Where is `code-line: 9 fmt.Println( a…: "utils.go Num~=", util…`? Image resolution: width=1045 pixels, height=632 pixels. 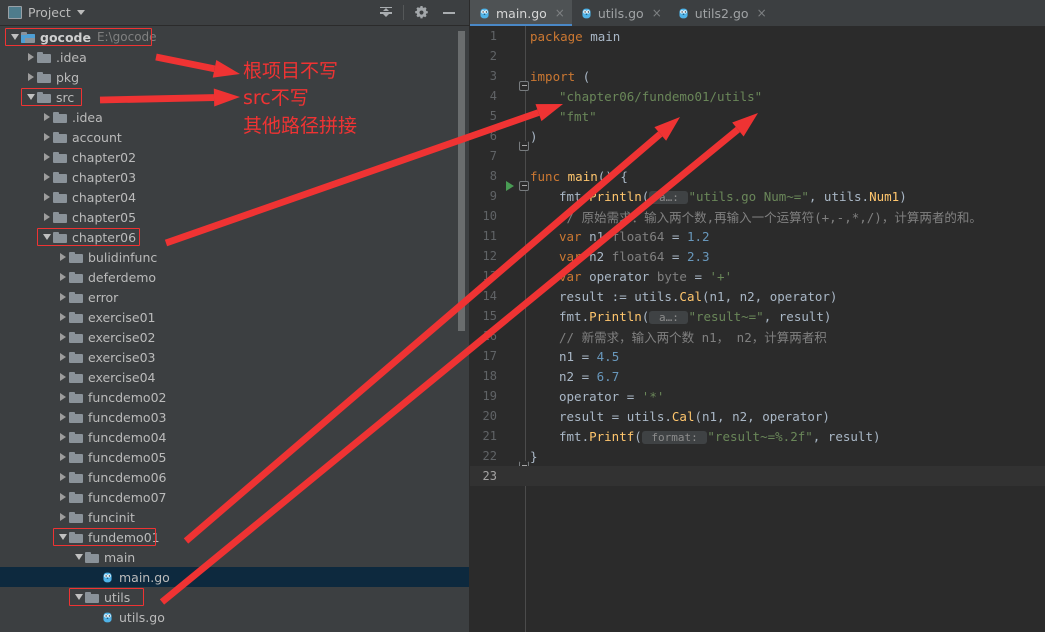
code-line: 9 fmt.Println( a…: "utils.go Num~=", util… is located at coordinates (757, 196).